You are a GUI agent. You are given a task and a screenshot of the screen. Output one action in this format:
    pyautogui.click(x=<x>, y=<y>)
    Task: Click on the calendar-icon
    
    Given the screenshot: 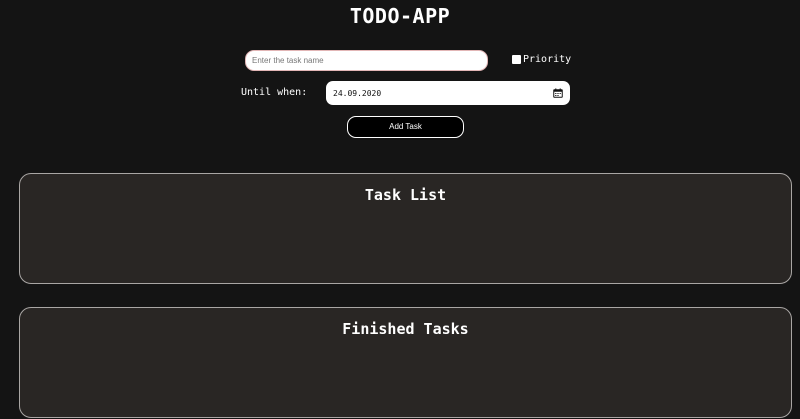 What is the action you would take?
    pyautogui.click(x=558, y=93)
    